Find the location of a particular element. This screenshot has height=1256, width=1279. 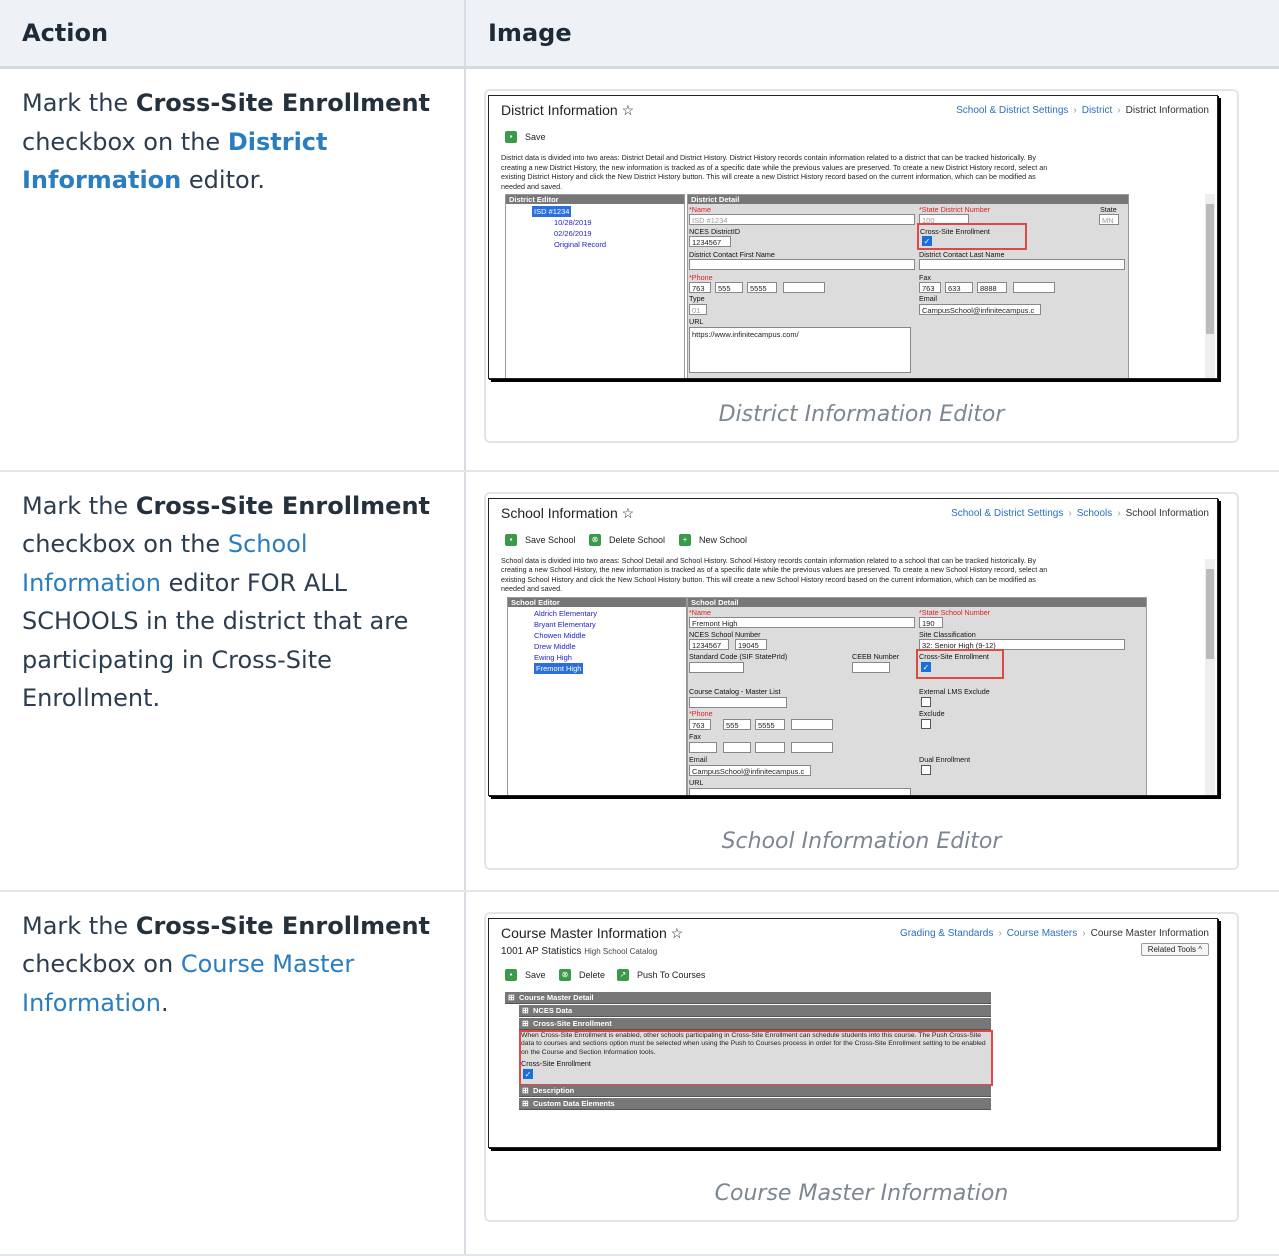

url-field: https://www.infinitecampus.com/ is located at coordinates (800, 350).